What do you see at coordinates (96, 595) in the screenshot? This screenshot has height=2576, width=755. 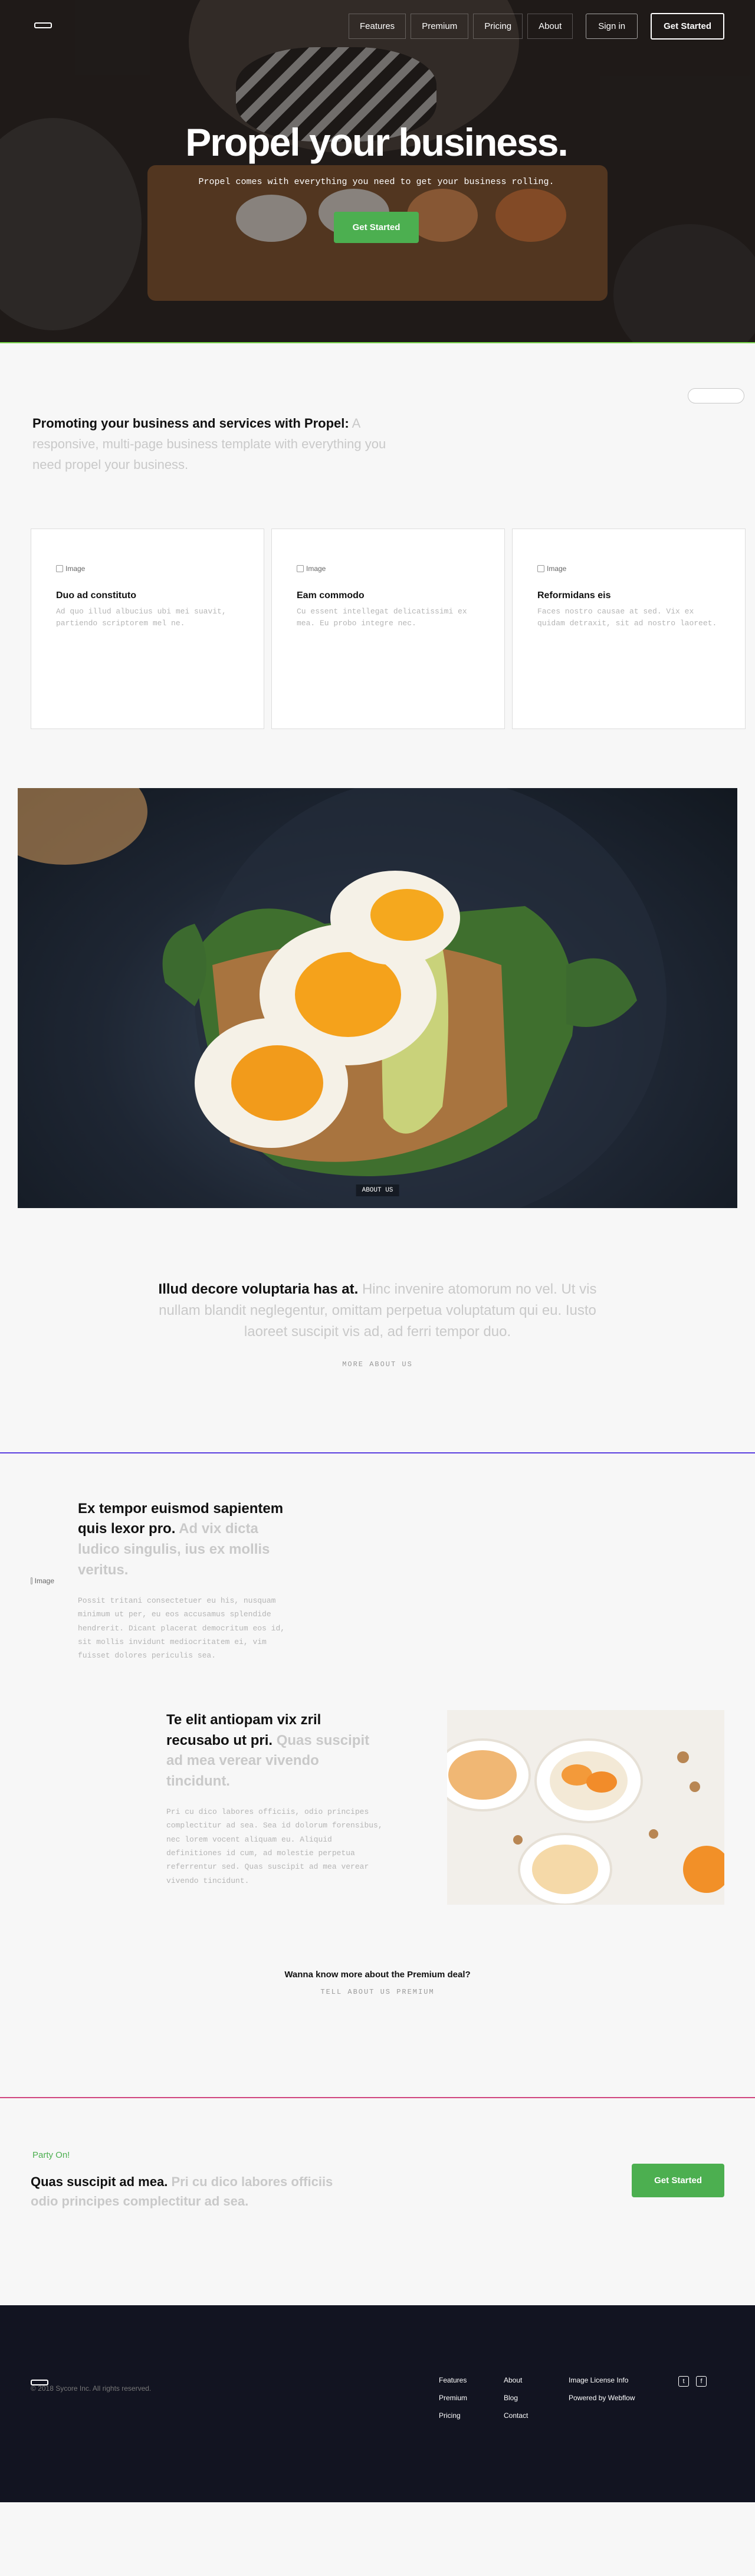 I see `feature-card-title: Duo ad constituto` at bounding box center [96, 595].